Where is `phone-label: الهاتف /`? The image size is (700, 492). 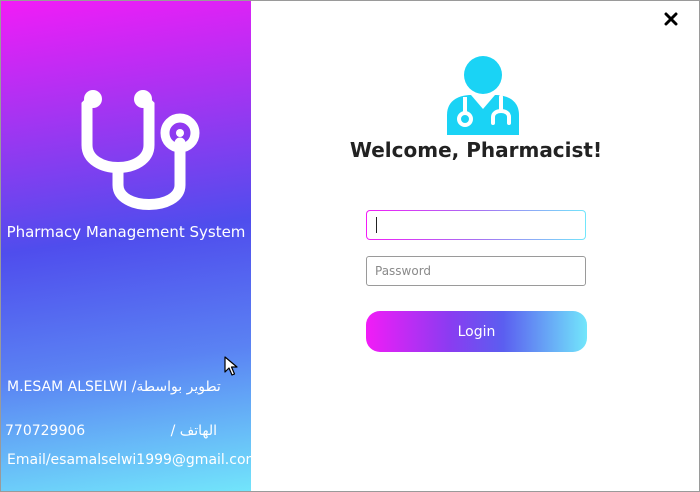 phone-label: الهاتف / is located at coordinates (193, 431).